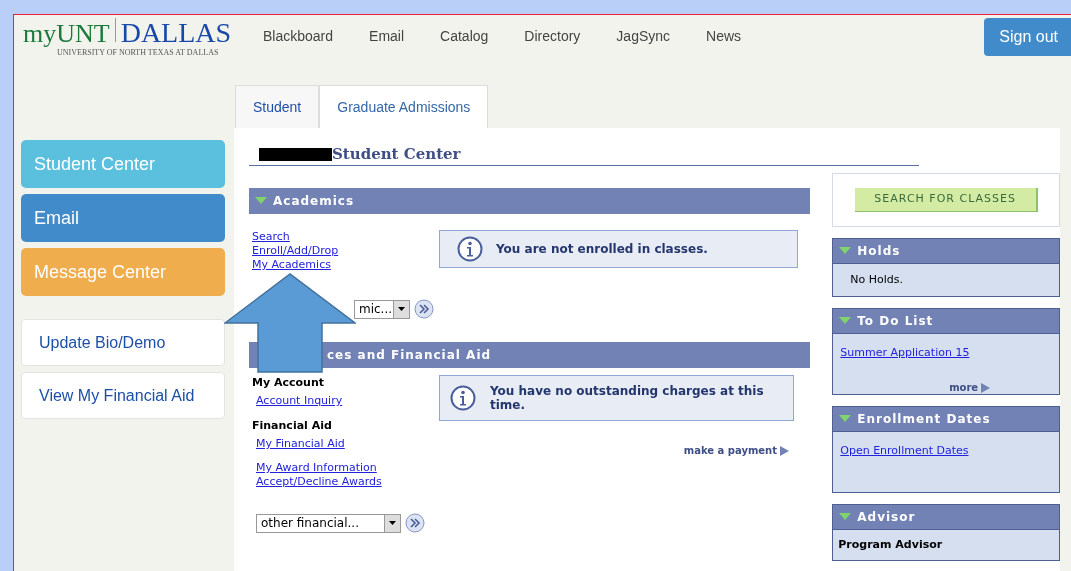  I want to click on panel-link: Open Enrollment Dates, so click(904, 451).